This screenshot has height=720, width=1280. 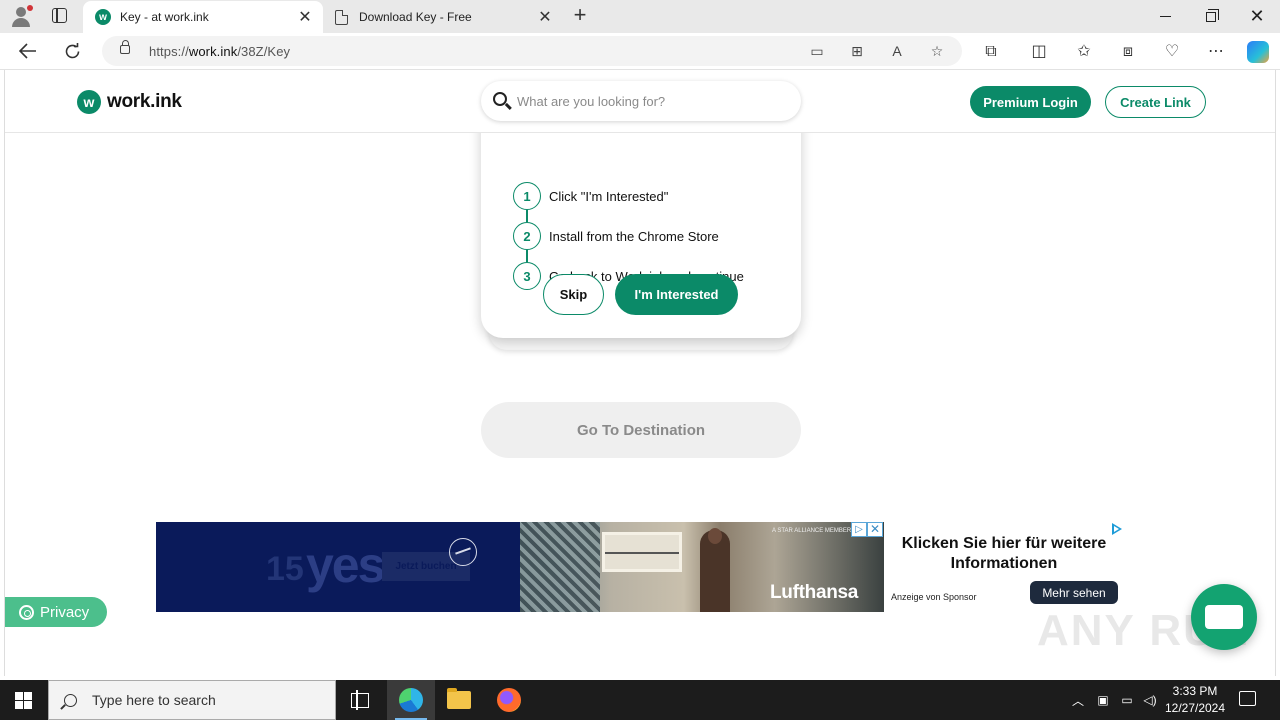 What do you see at coordinates (676, 294) in the screenshot?
I see `im-interested-button: I'm Interested` at bounding box center [676, 294].